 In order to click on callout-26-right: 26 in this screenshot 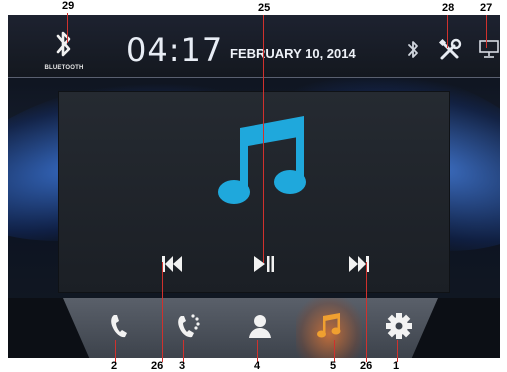, I will do `click(366, 366)`.